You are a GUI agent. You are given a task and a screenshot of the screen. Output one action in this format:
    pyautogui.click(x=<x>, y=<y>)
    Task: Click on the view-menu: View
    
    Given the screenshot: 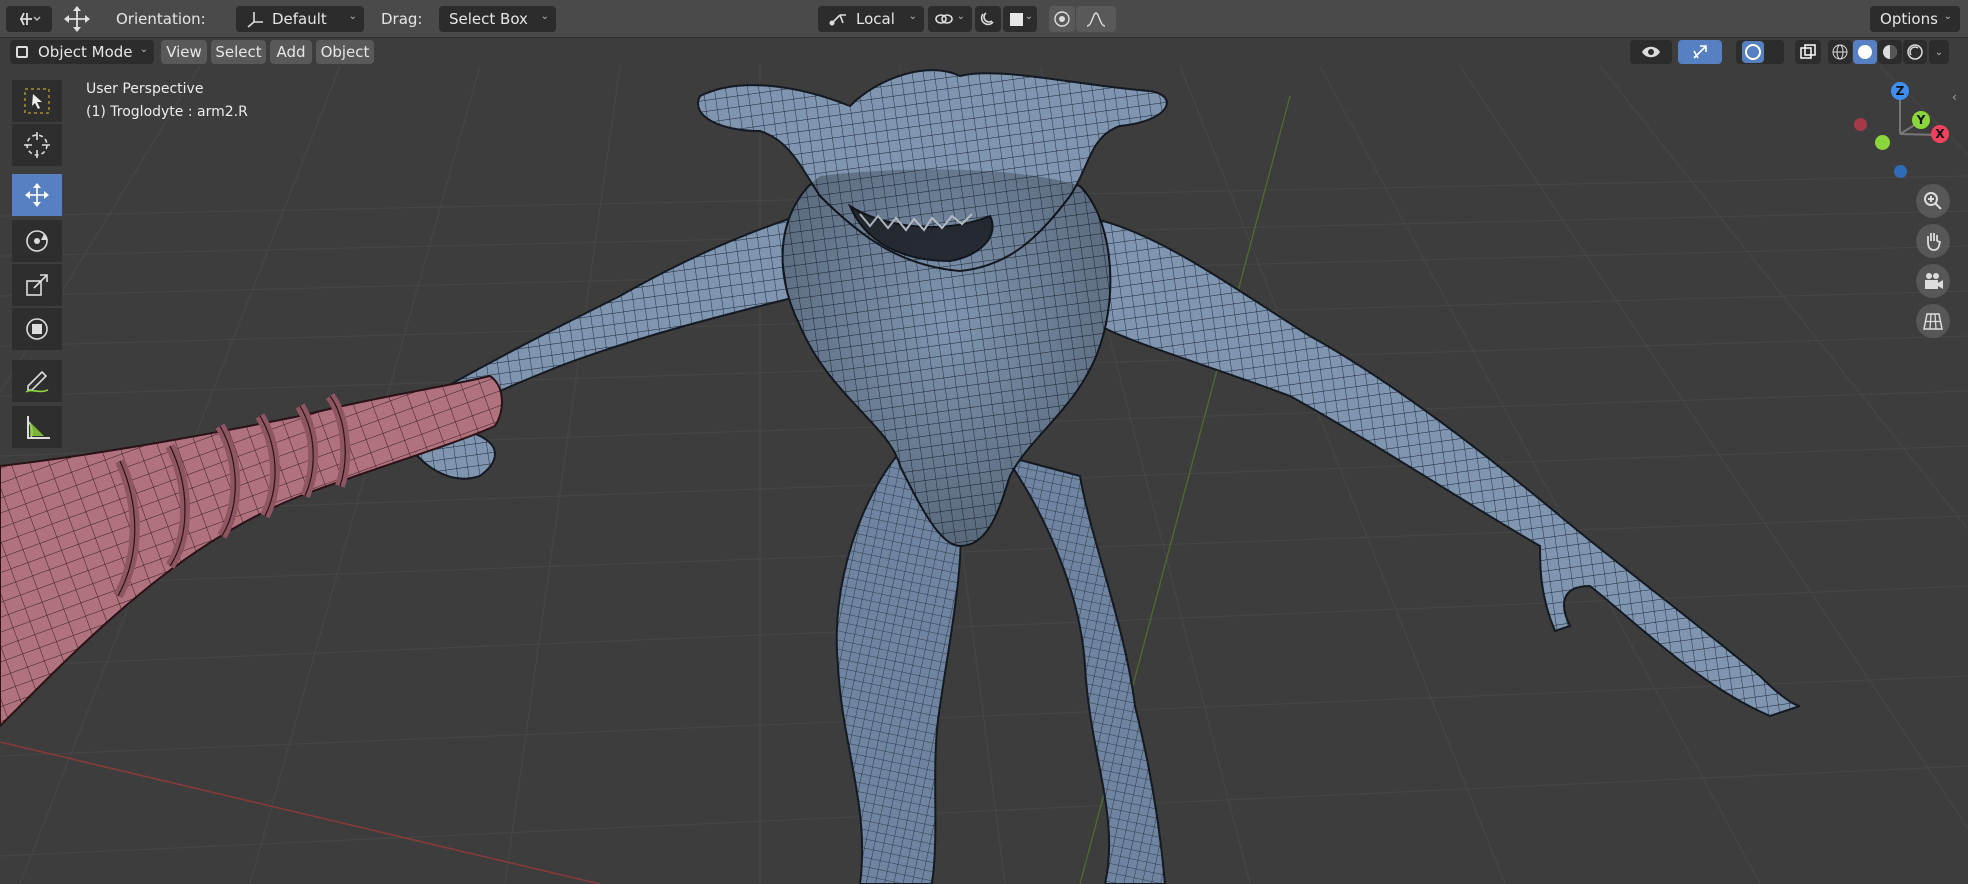 What is the action you would take?
    pyautogui.click(x=184, y=52)
    